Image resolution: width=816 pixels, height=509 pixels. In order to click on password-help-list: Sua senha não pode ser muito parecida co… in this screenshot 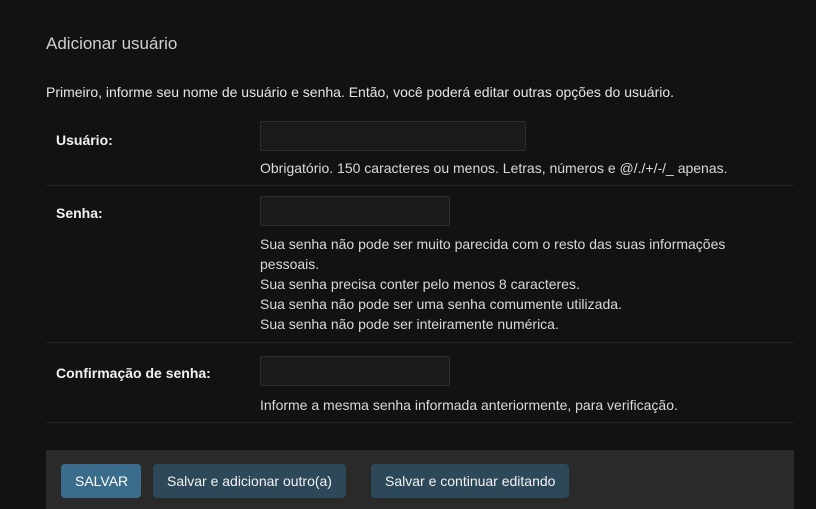, I will do `click(520, 284)`.